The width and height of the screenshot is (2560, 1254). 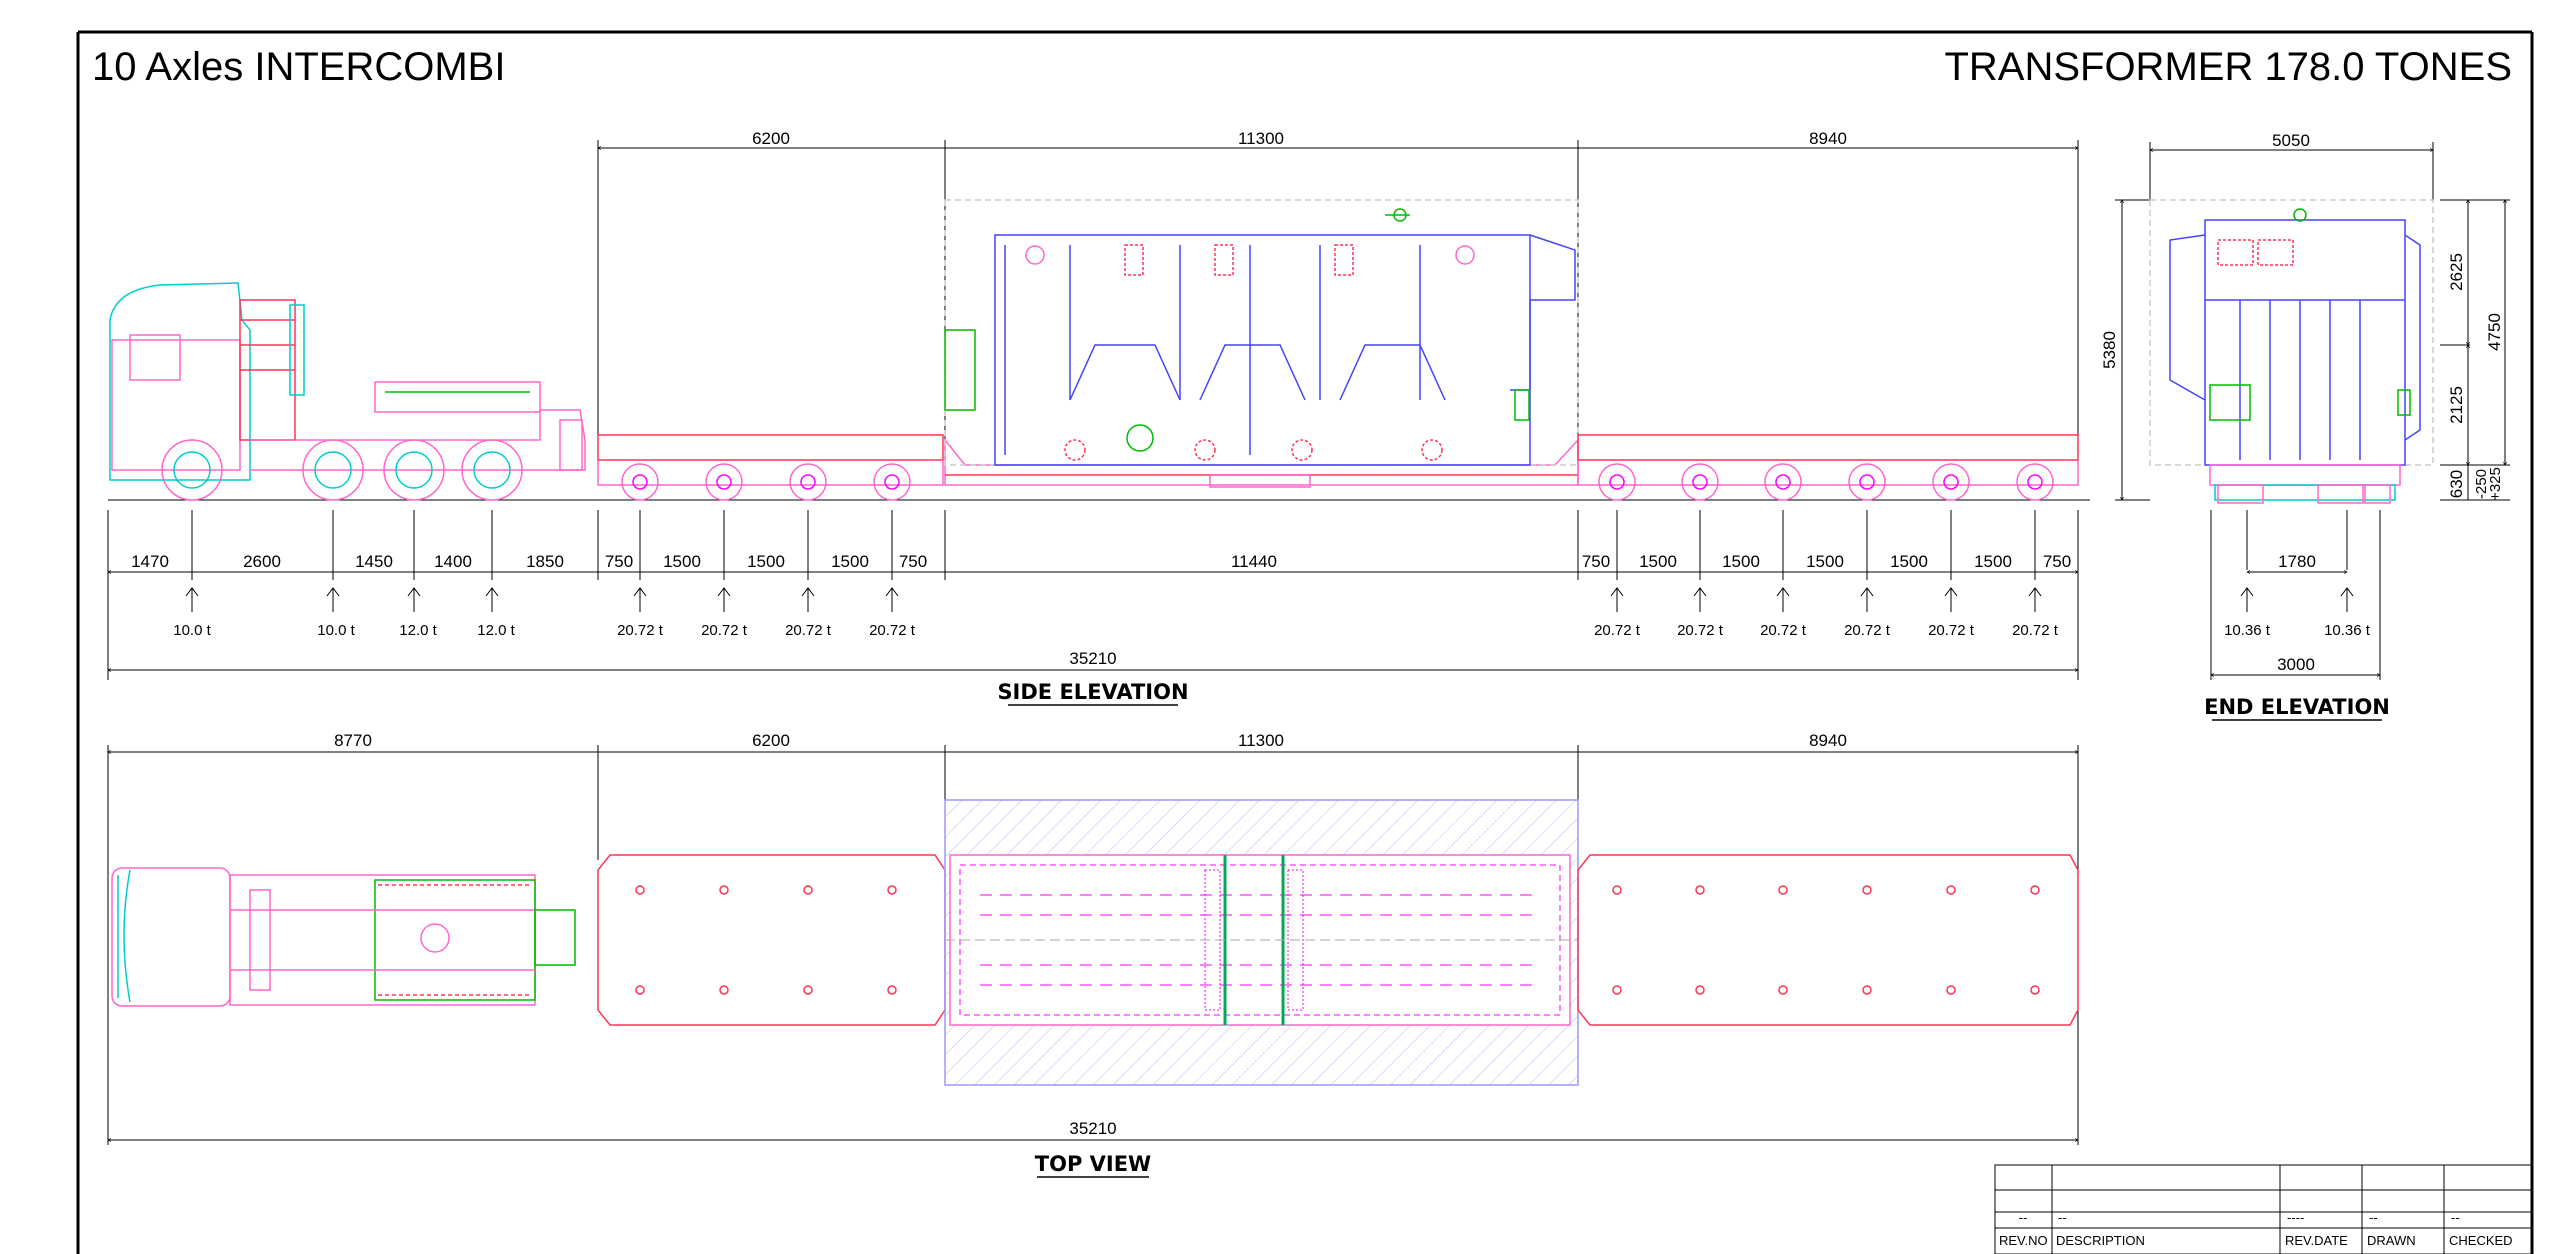 What do you see at coordinates (2494, 332) in the screenshot?
I see `end-cargo-height: 4750` at bounding box center [2494, 332].